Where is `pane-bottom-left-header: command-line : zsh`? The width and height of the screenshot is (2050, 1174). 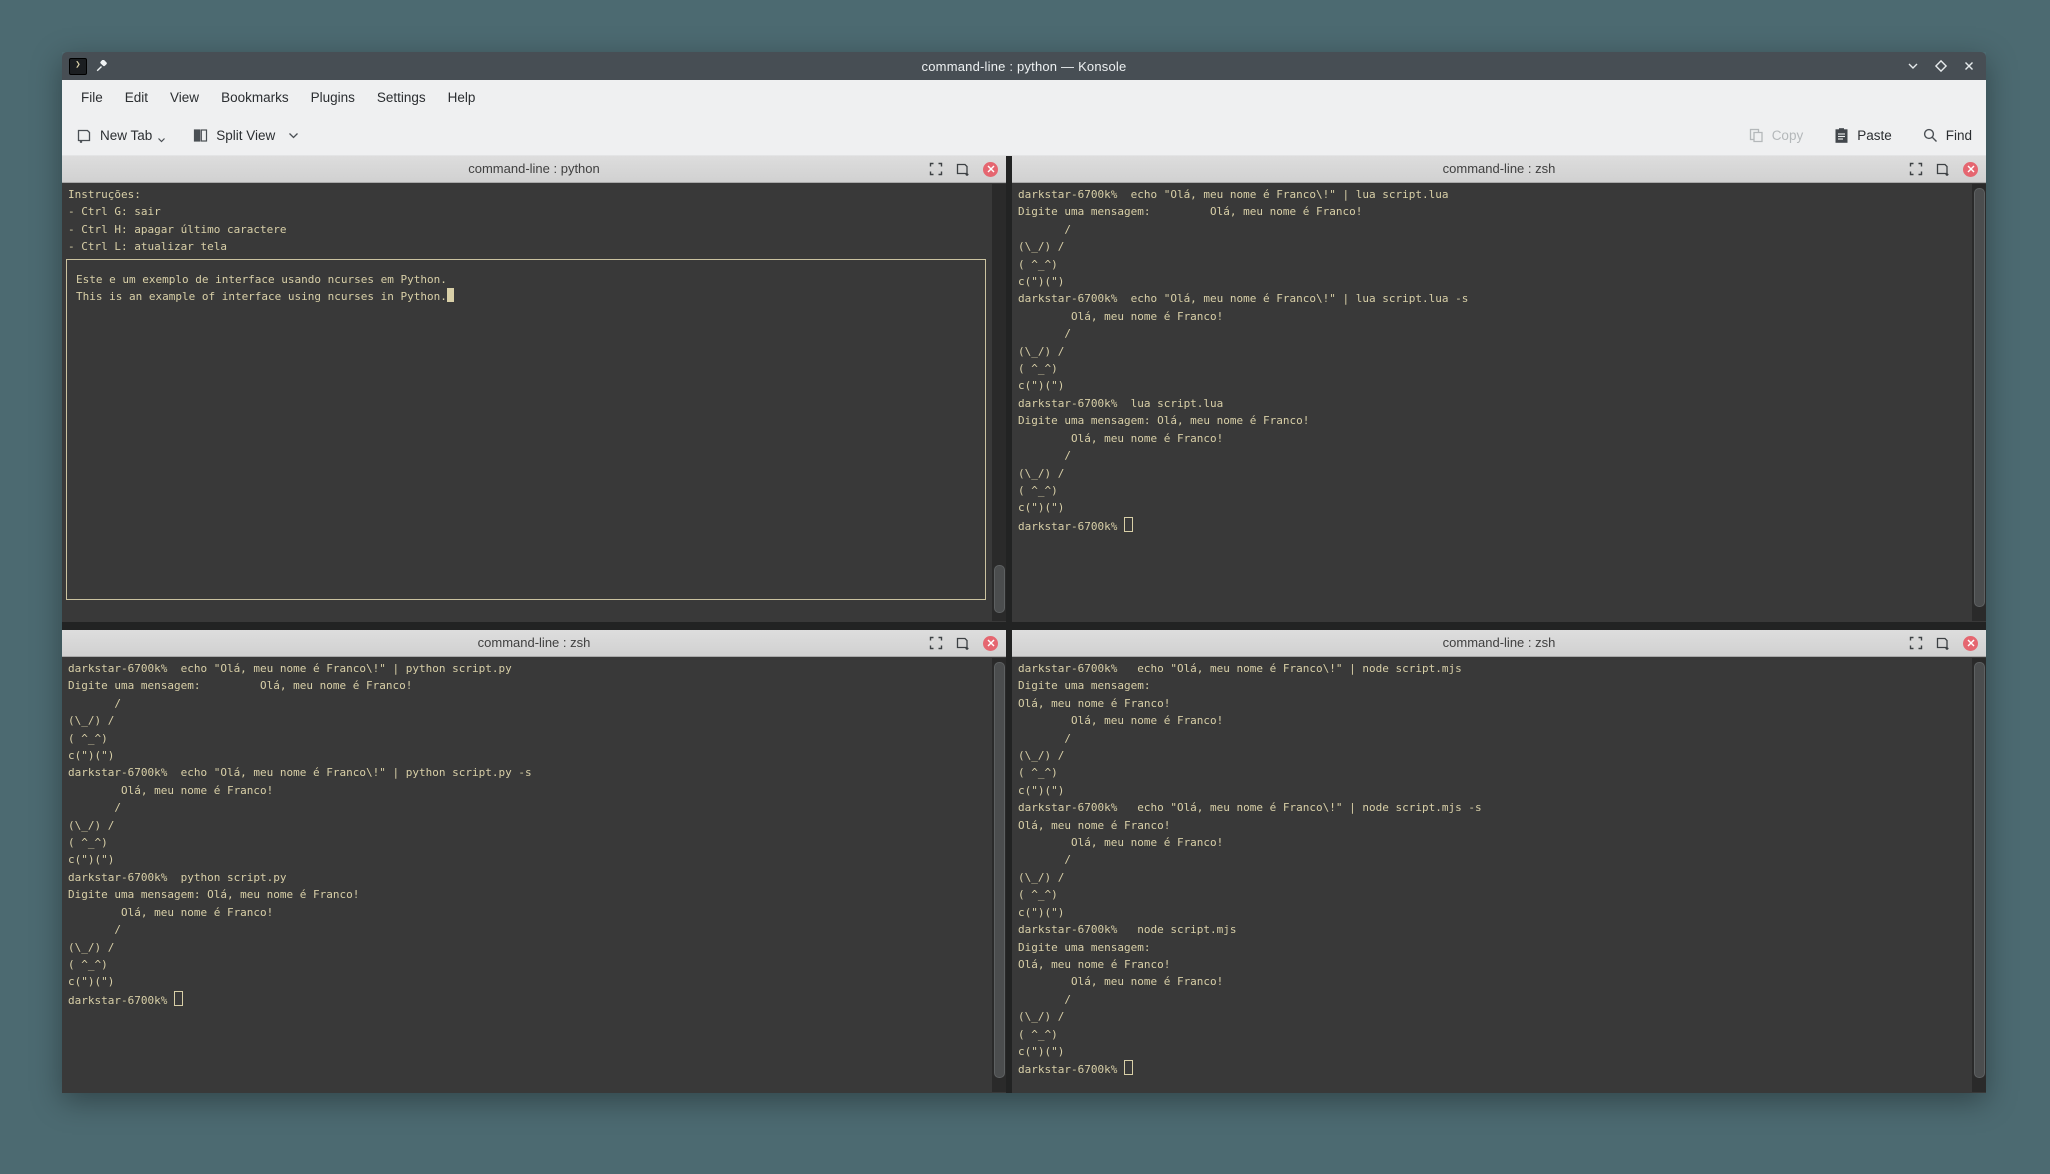 pane-bottom-left-header: command-line : zsh is located at coordinates (534, 643).